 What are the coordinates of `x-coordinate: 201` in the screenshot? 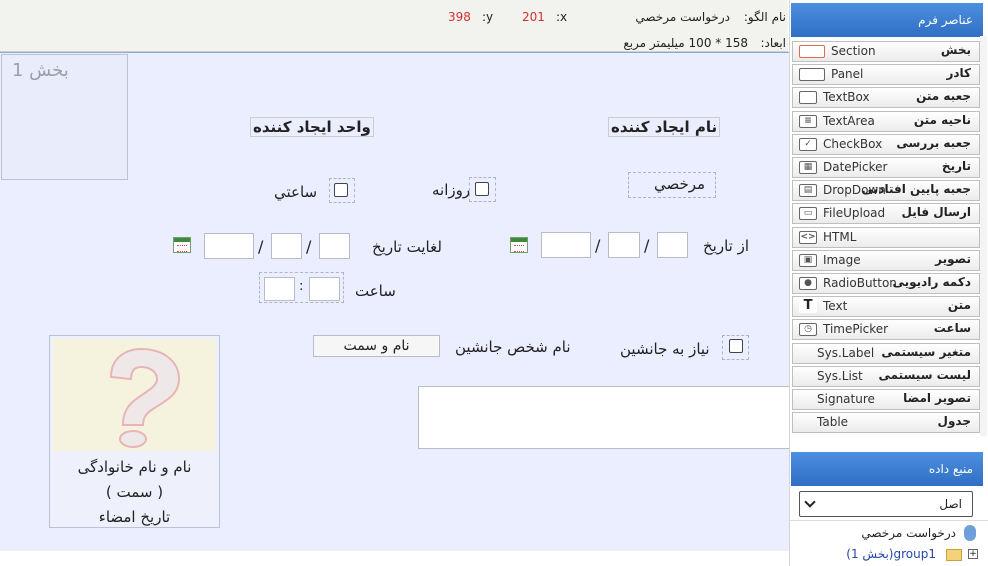 It's located at (533, 17).